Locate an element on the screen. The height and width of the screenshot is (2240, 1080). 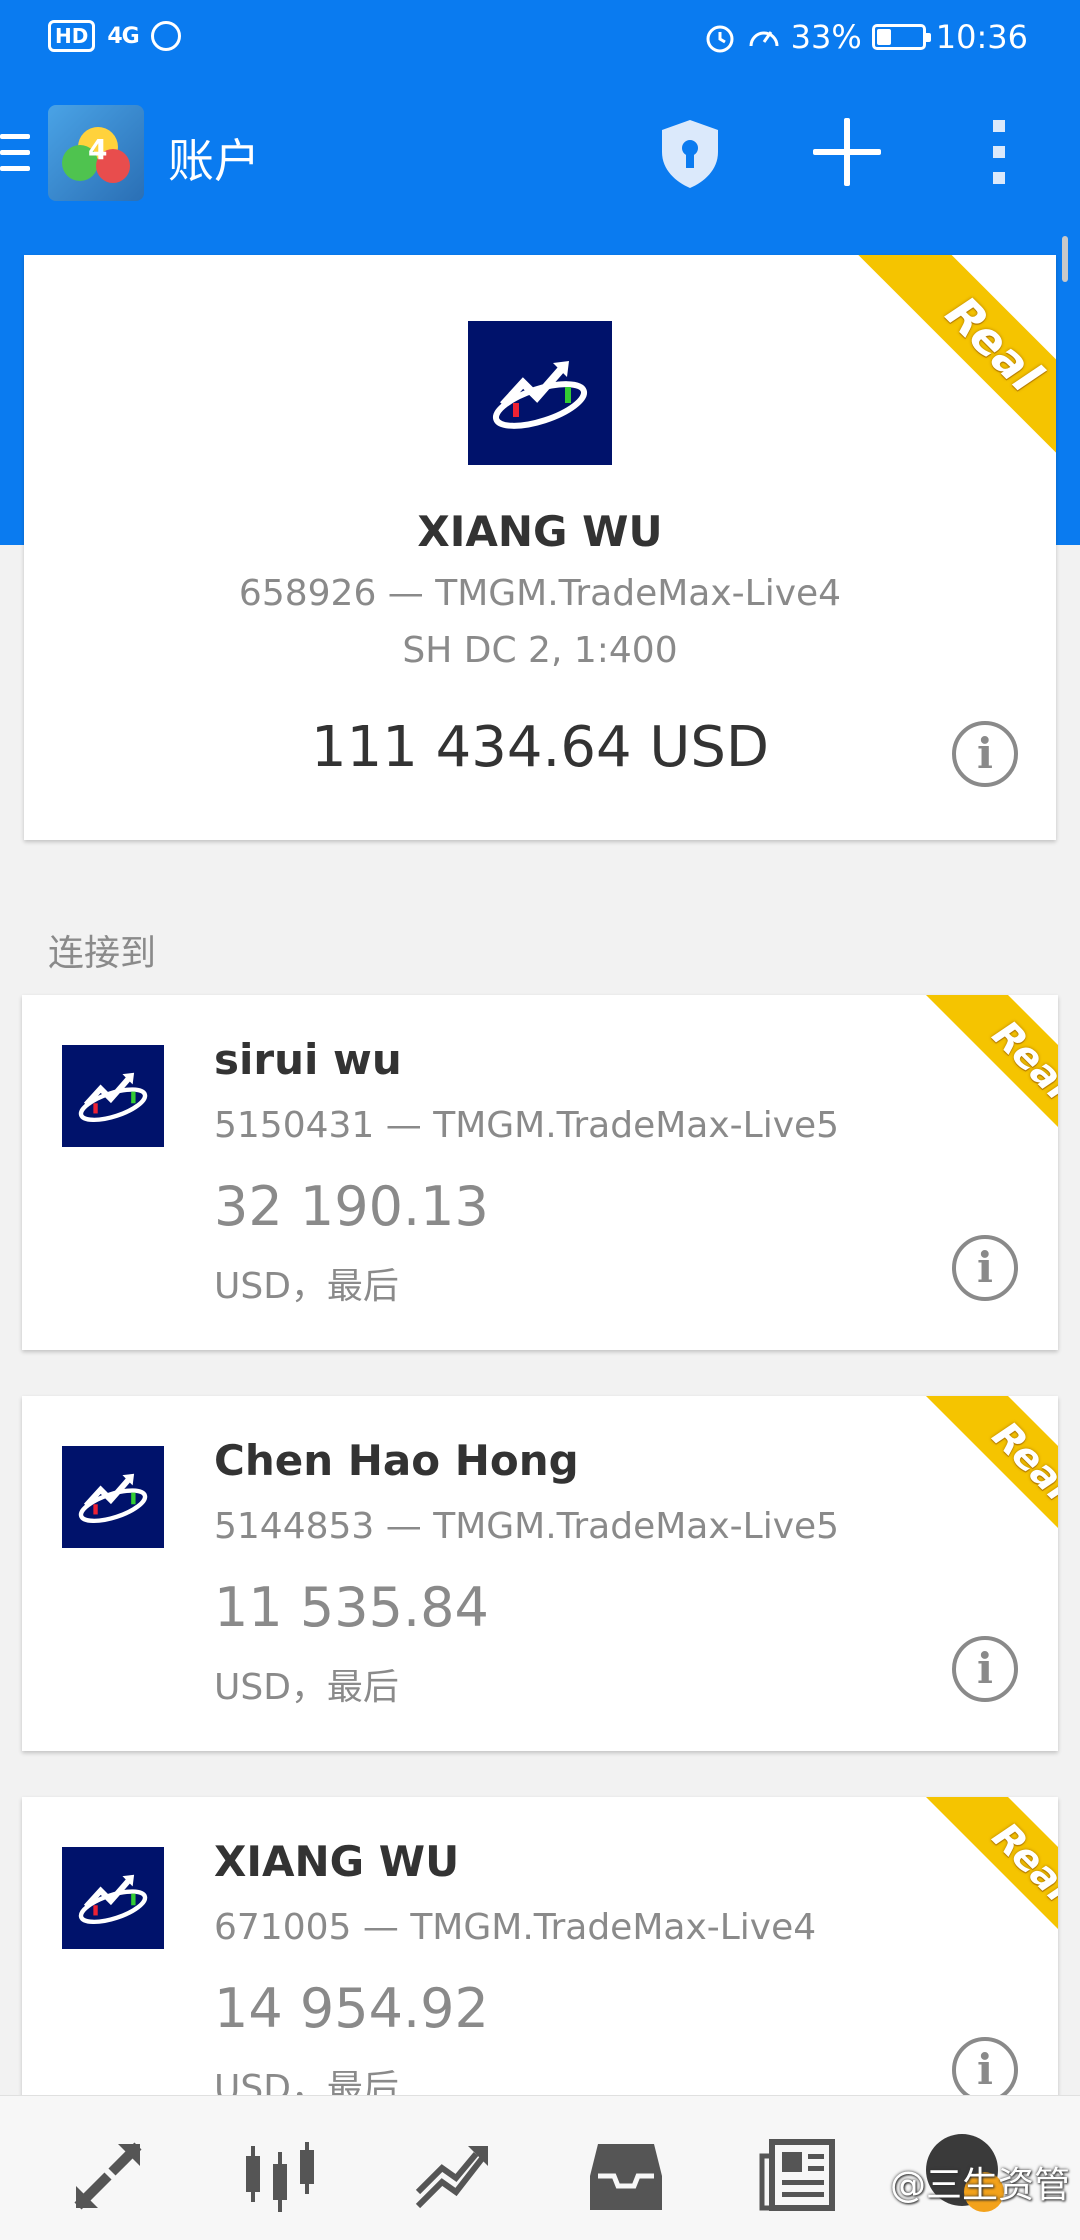
news-icon is located at coordinates (798, 2176).